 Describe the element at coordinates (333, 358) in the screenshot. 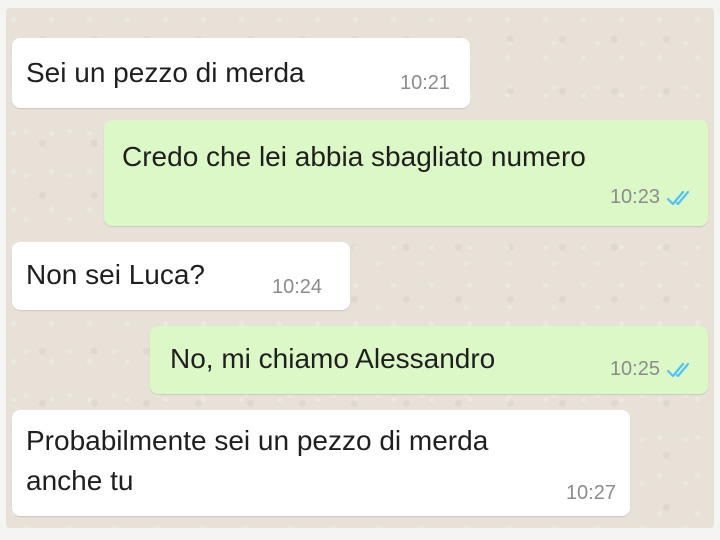

I see `message-text: No, mi chiamo Alessandro` at that location.